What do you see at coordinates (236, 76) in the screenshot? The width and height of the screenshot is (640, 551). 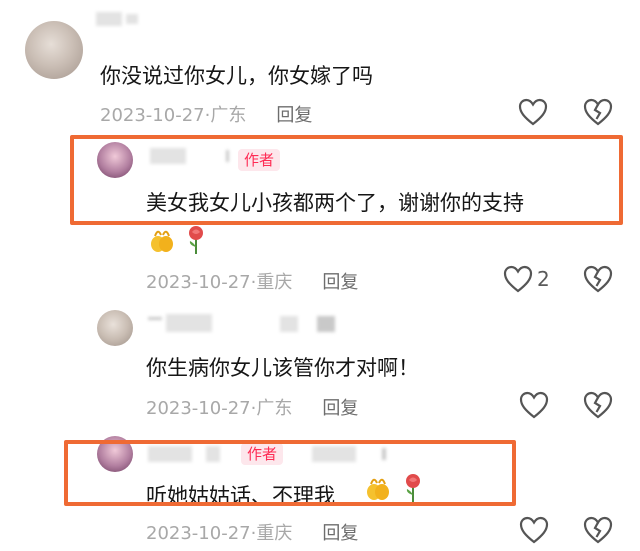 I see `comment-text: 你没说过你女儿，你女嫁了吗` at bounding box center [236, 76].